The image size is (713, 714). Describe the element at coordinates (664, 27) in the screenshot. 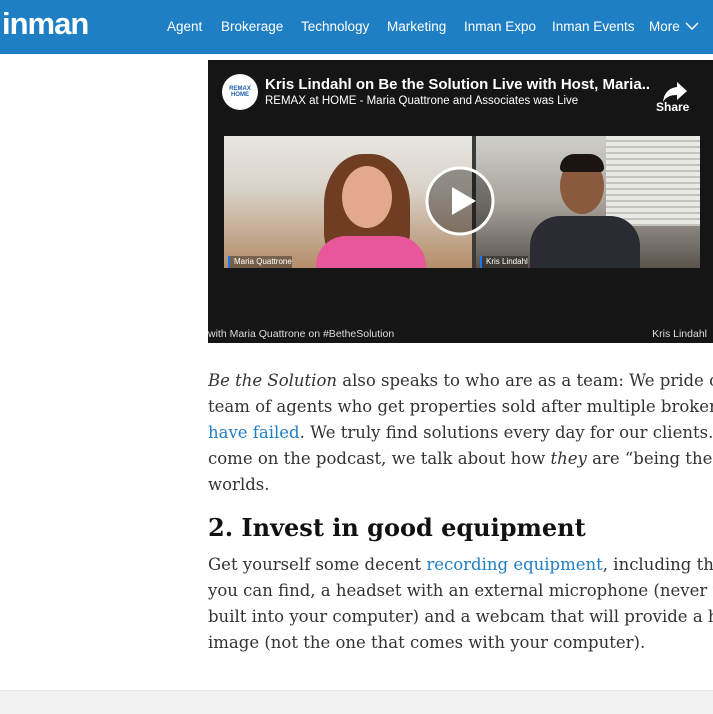

I see `nav-more: More` at that location.